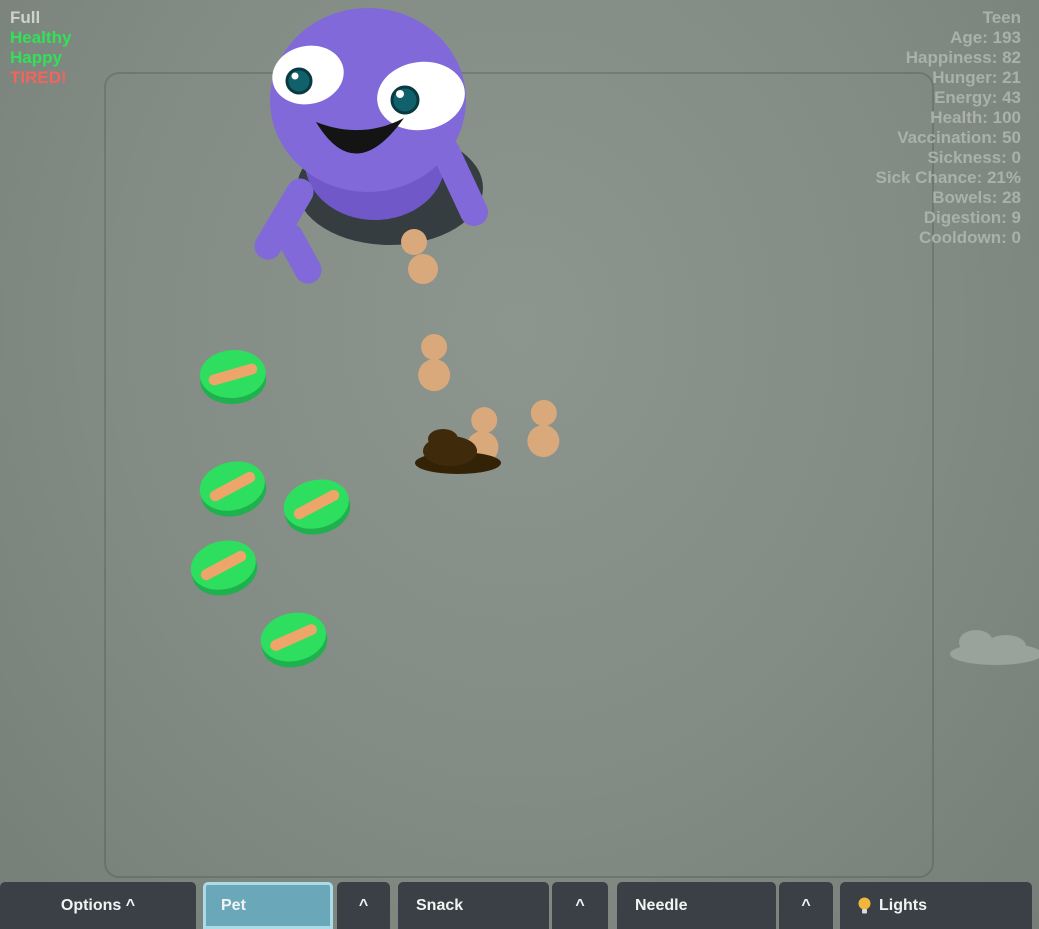  Describe the element at coordinates (661, 905) in the screenshot. I see `needle-button-label: Needle` at that location.